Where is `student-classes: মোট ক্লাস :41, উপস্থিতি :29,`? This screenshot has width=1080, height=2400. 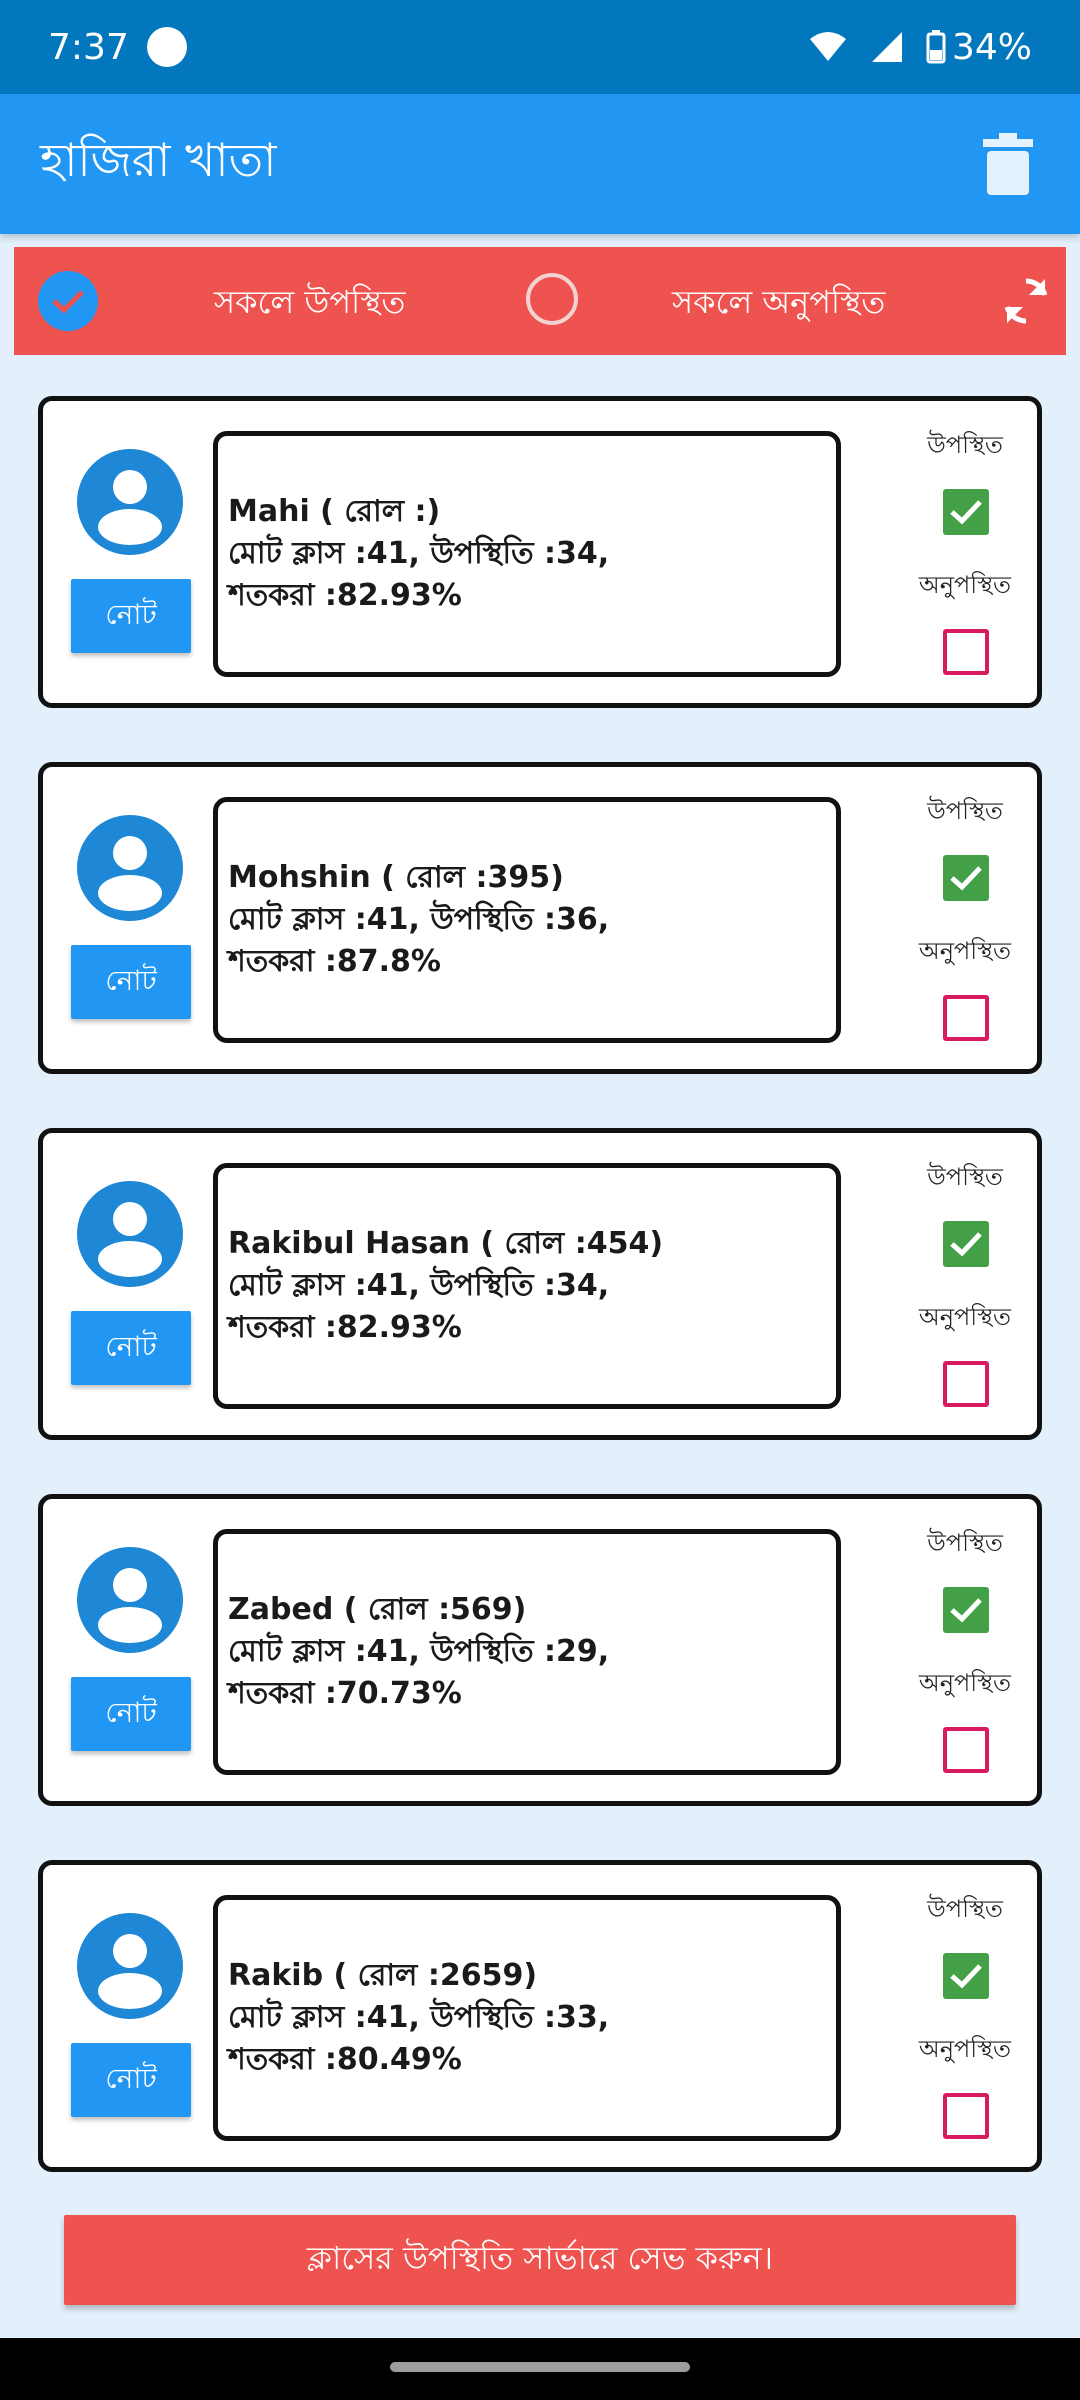
student-classes: মোট ক্লাস :41, উপস্থিতি :29, is located at coordinates (419, 1651).